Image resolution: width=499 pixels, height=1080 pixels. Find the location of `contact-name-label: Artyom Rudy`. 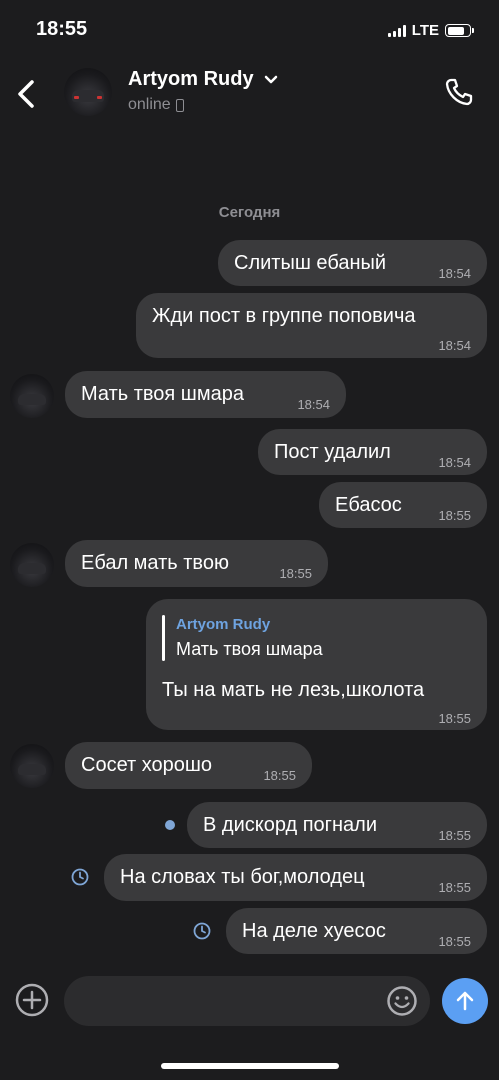

contact-name-label: Artyom Rudy is located at coordinates (191, 79).